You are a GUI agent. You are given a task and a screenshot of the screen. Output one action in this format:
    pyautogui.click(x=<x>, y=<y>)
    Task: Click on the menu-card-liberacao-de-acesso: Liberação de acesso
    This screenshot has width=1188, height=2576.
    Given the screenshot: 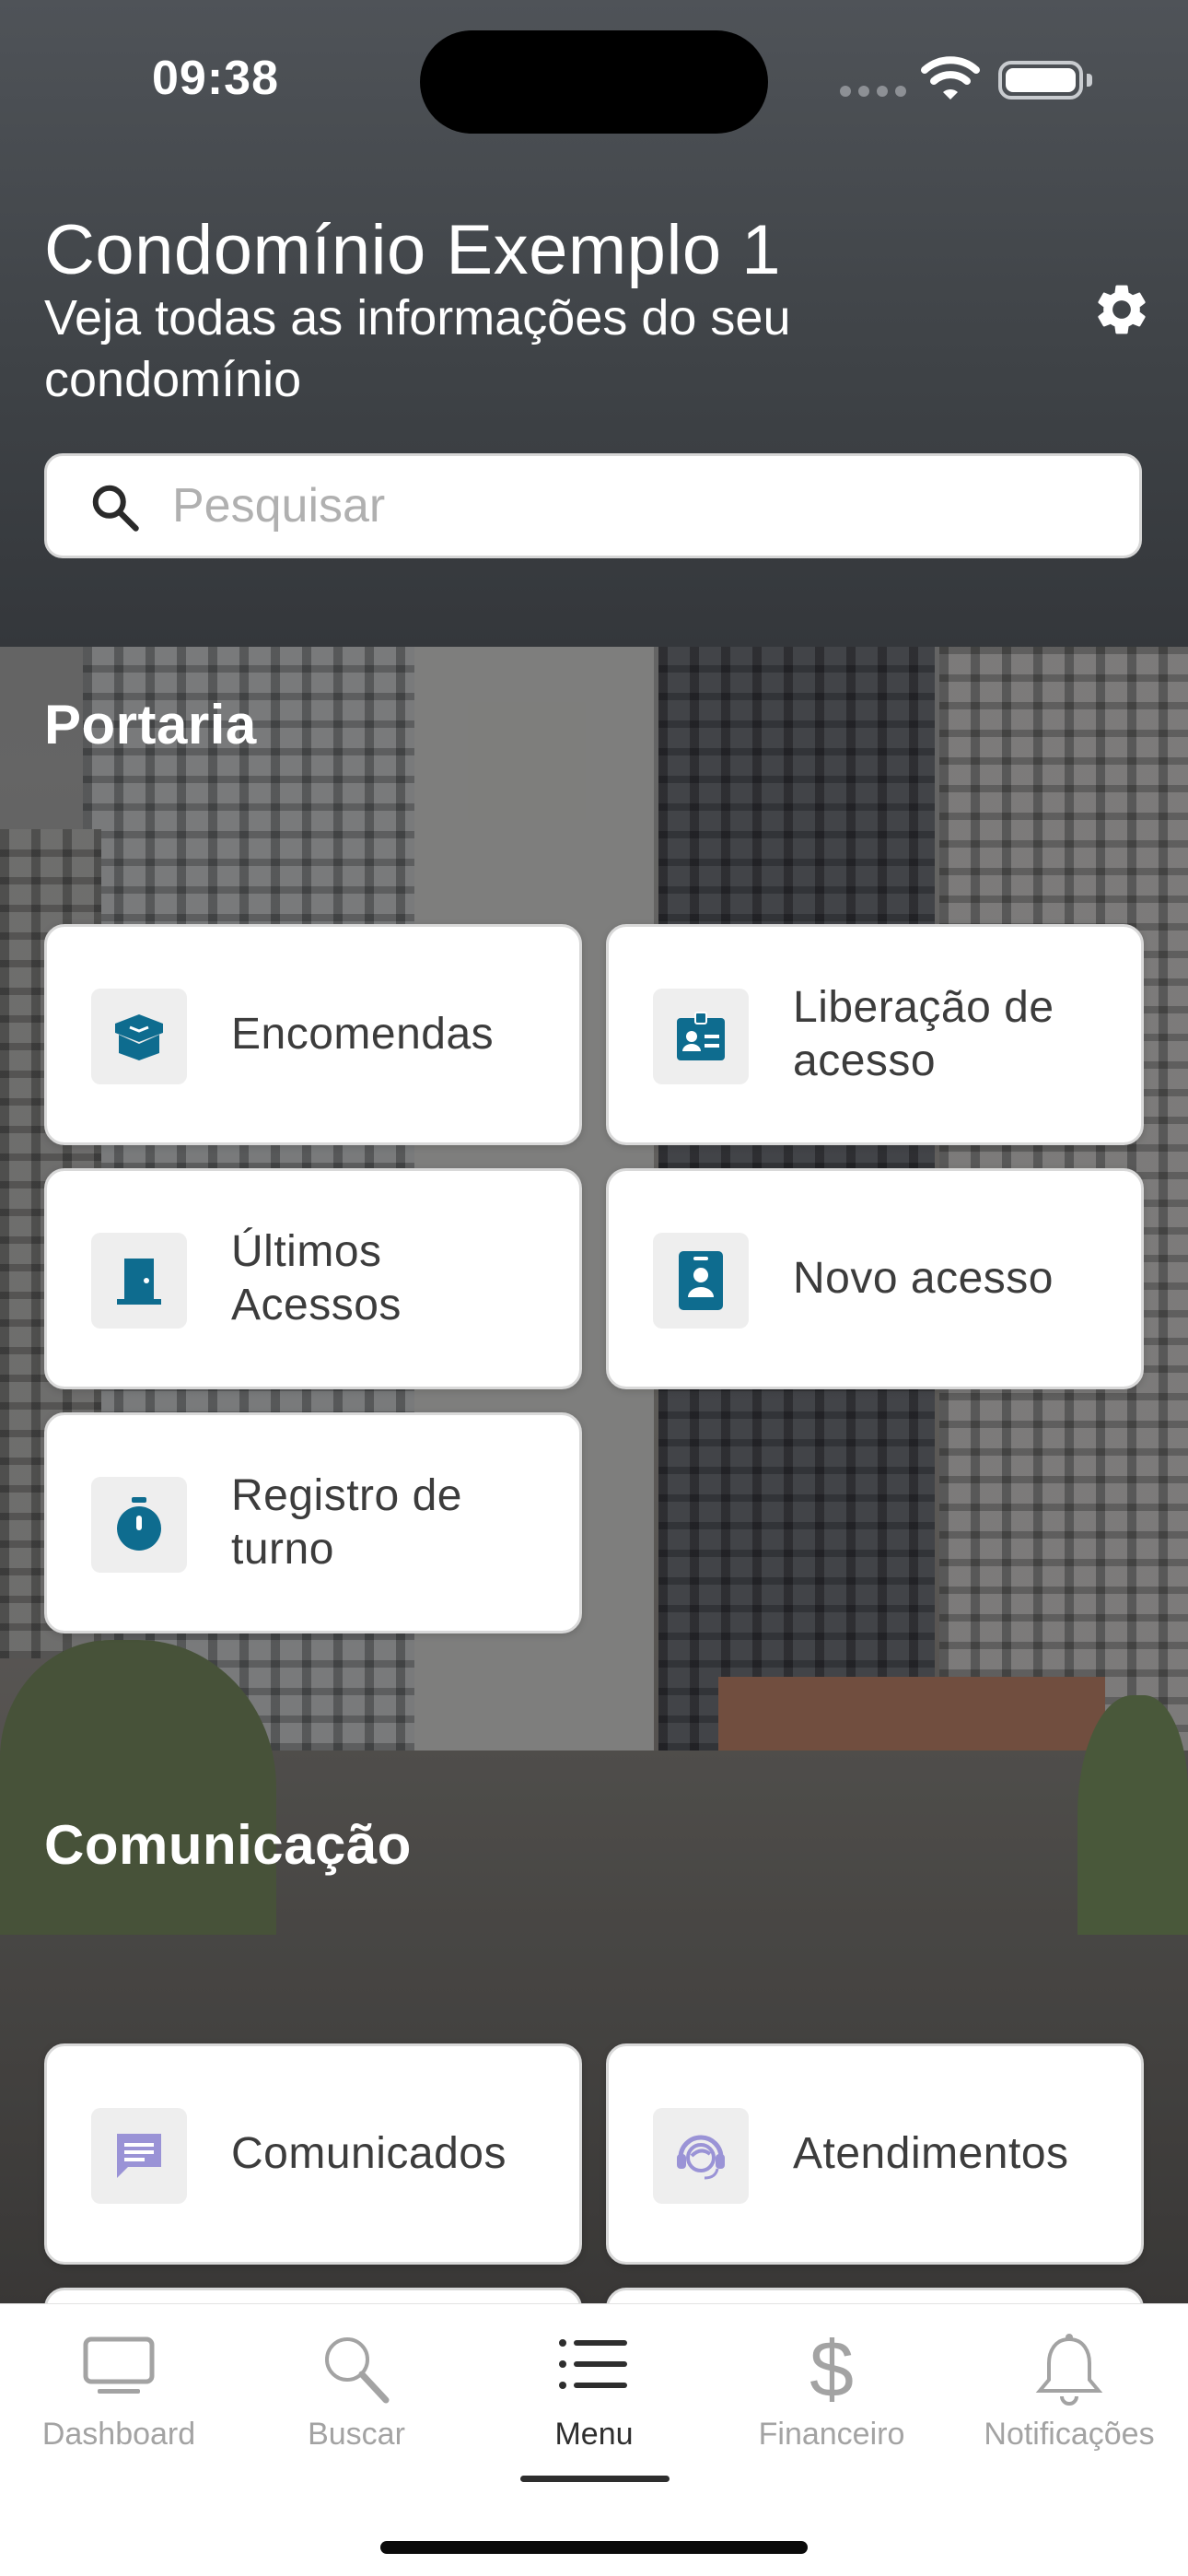 What is the action you would take?
    pyautogui.click(x=875, y=1034)
    